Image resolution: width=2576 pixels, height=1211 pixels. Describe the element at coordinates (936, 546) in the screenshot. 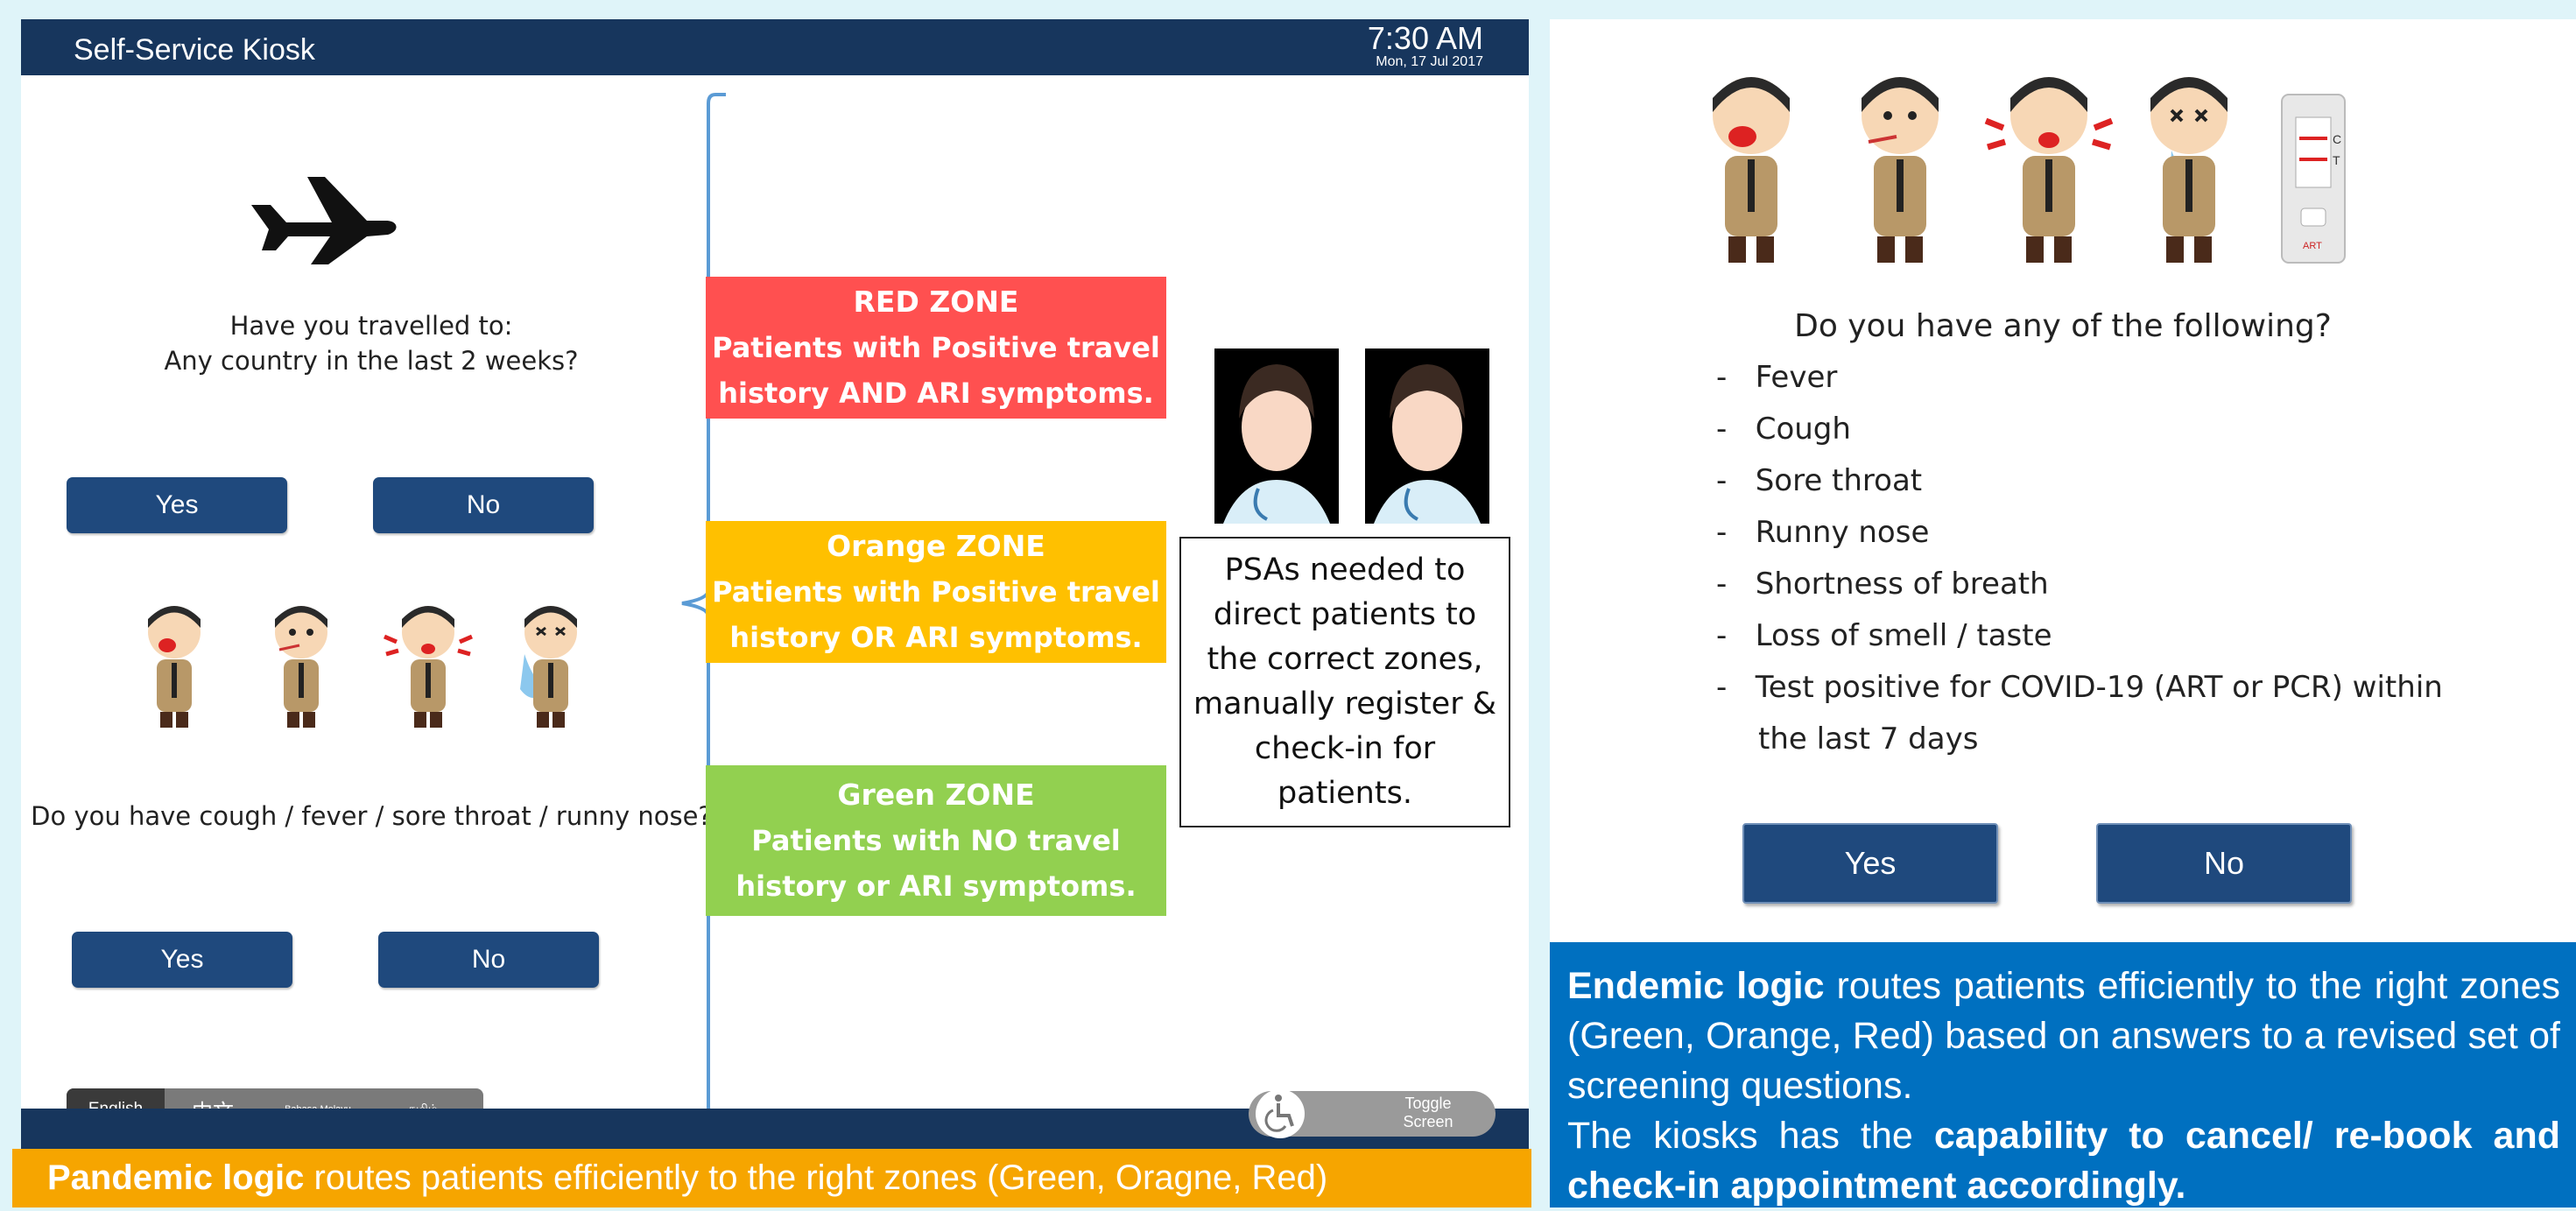

I see `orange-zone-title: Orange ZONE` at that location.